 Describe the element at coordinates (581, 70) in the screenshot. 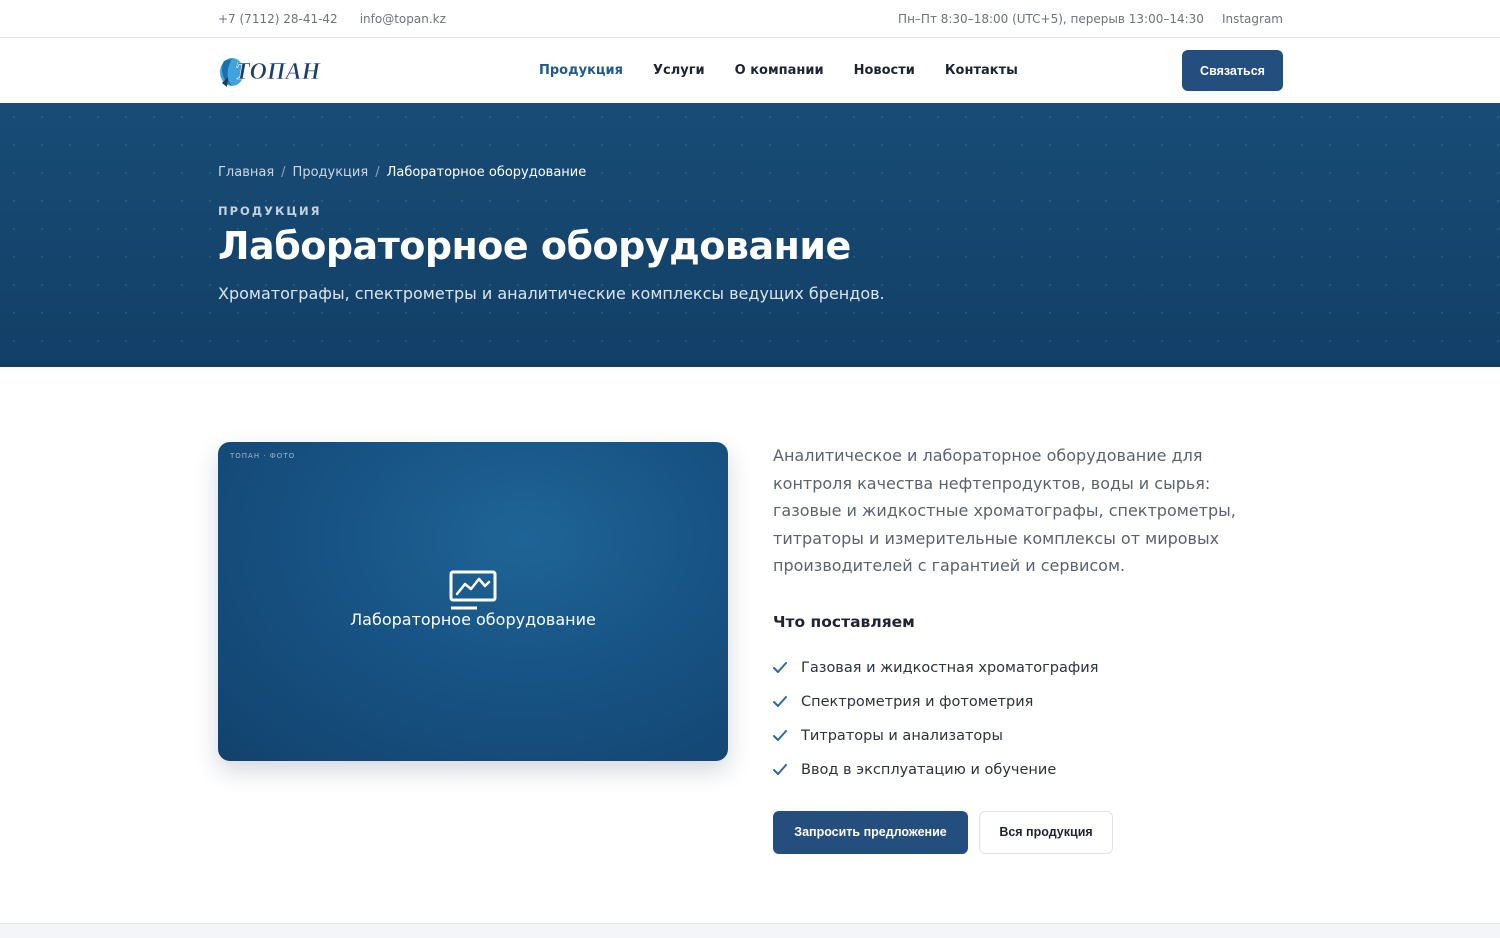

I see `nav-item-products: Продукция` at that location.